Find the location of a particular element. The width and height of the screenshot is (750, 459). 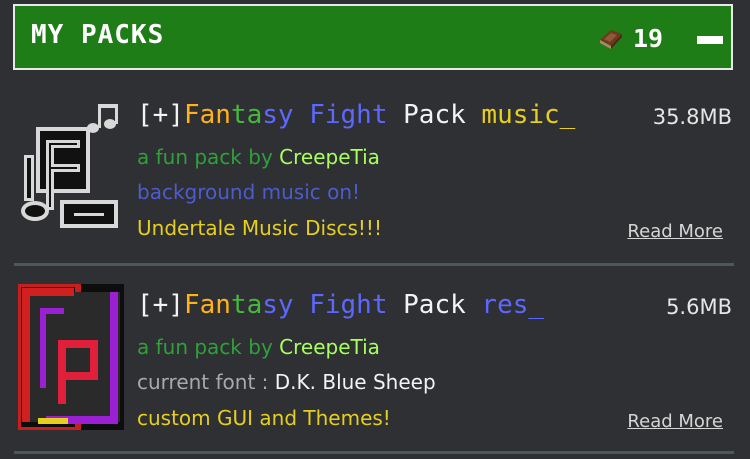

pack-size: 35.8MB is located at coordinates (692, 117).